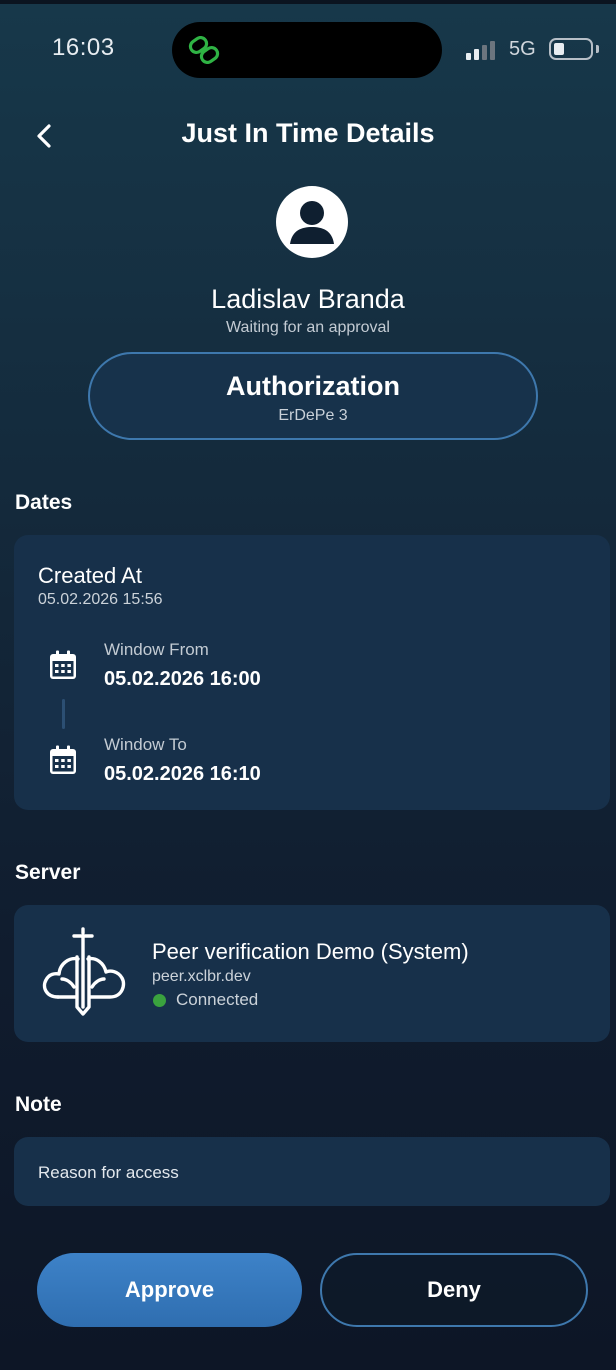  I want to click on signal-icon, so click(480, 50).